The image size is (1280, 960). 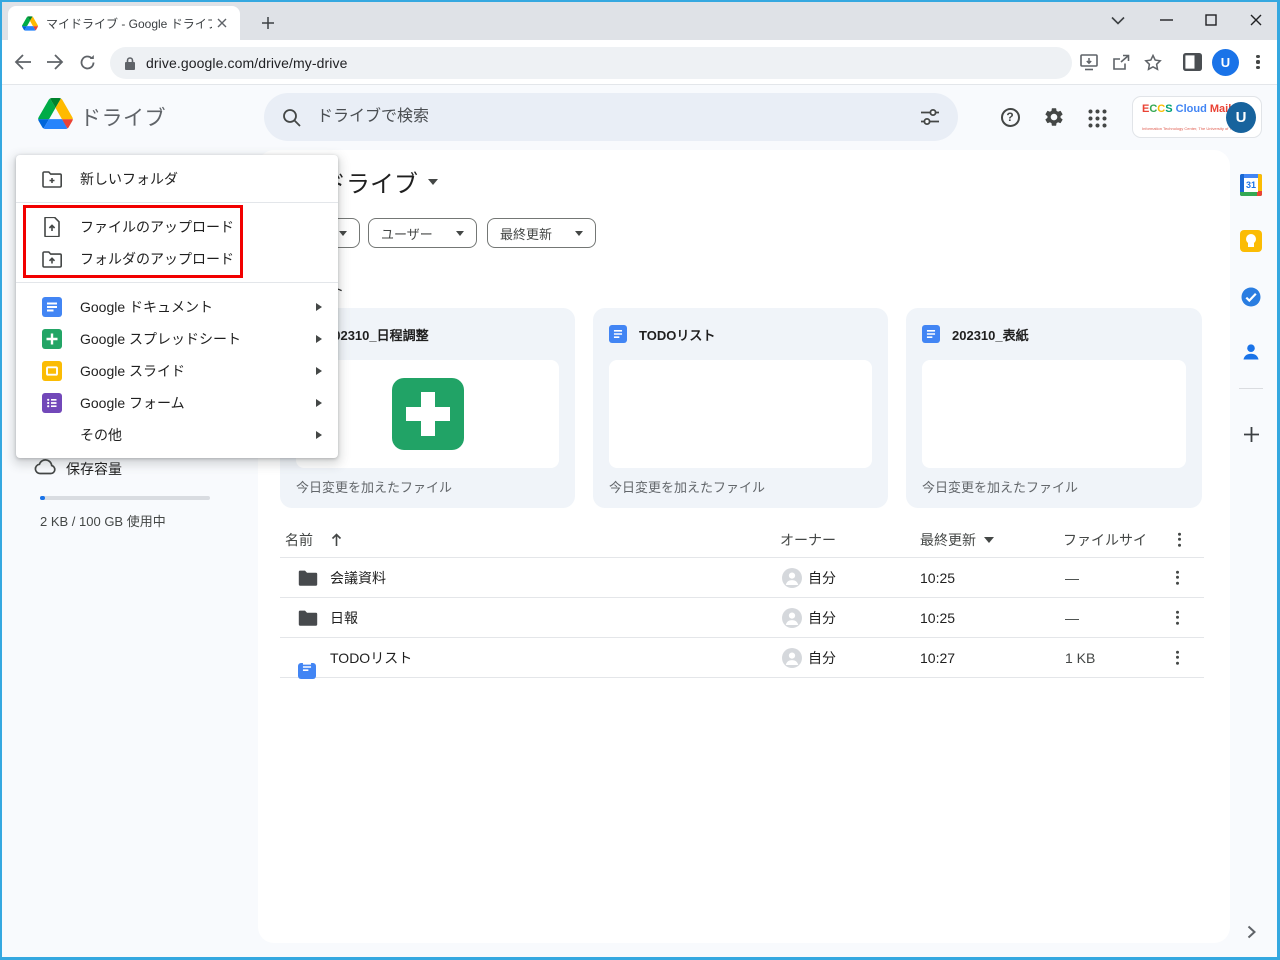 I want to click on calendar-icon: 31, so click(x=1251, y=185).